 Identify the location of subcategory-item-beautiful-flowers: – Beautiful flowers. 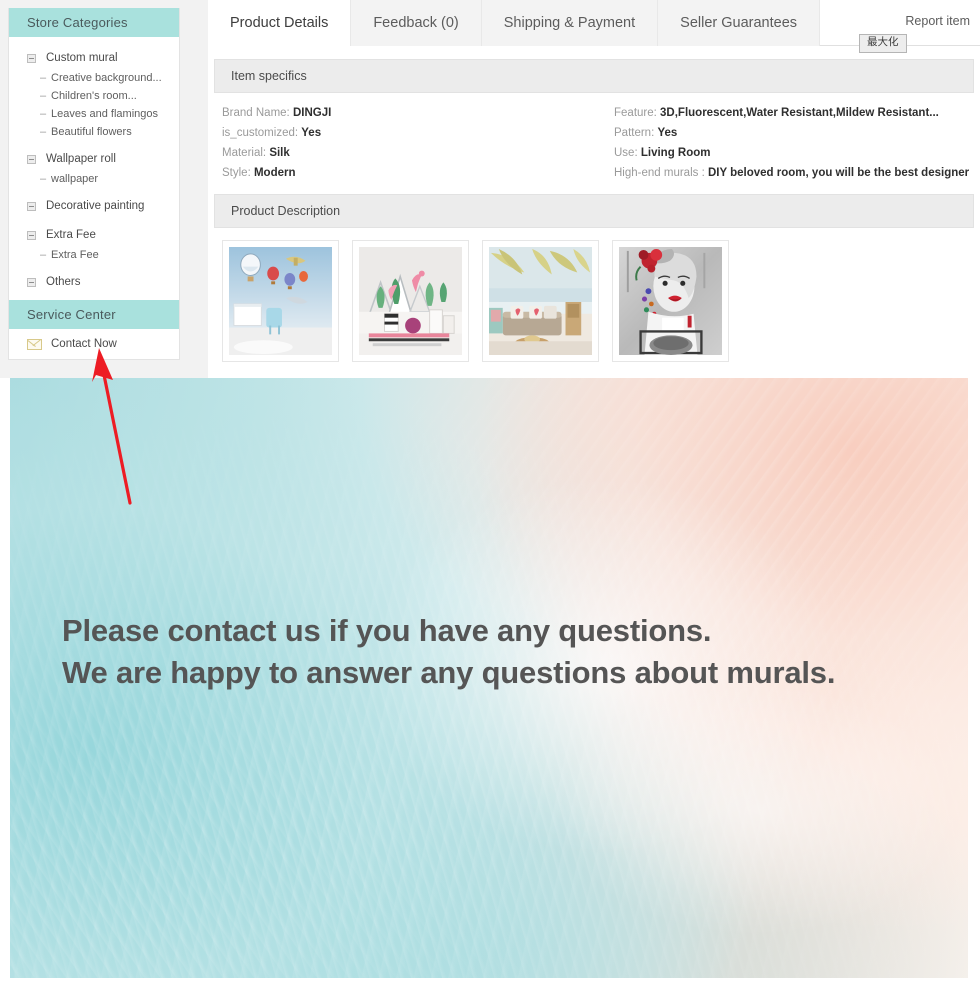
(94, 132).